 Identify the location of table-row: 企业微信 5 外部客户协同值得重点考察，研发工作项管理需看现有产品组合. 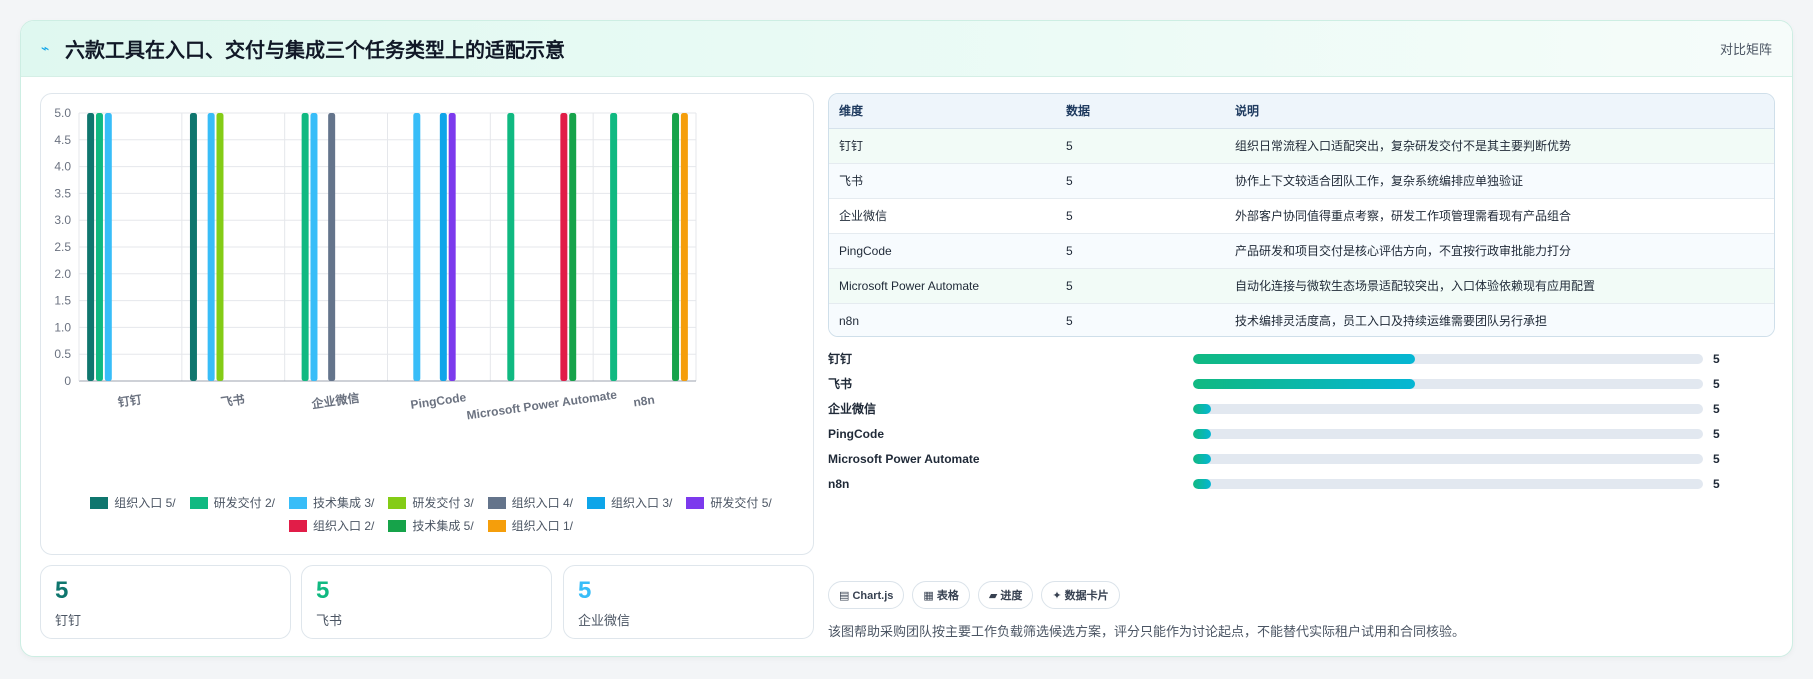
(1301, 216).